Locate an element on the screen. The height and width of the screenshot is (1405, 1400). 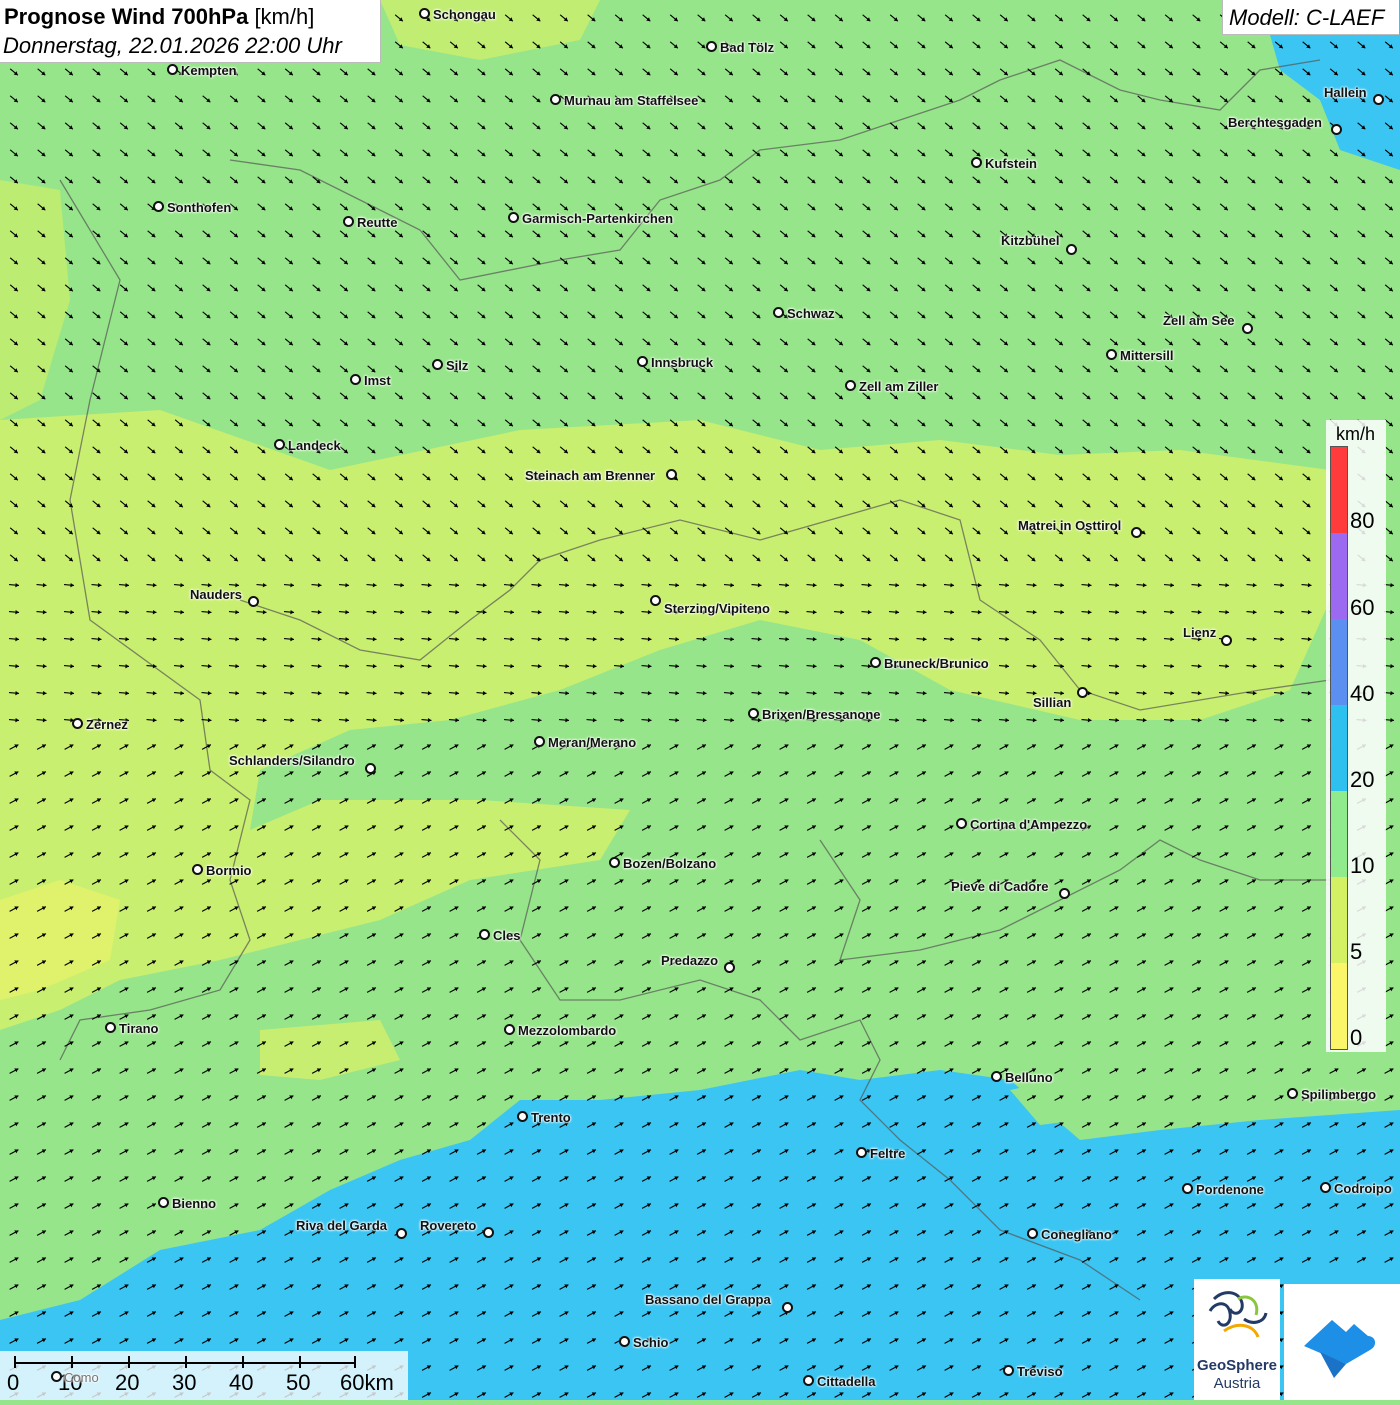
city-label: Sterzing/Vipiteno is located at coordinates (717, 608).